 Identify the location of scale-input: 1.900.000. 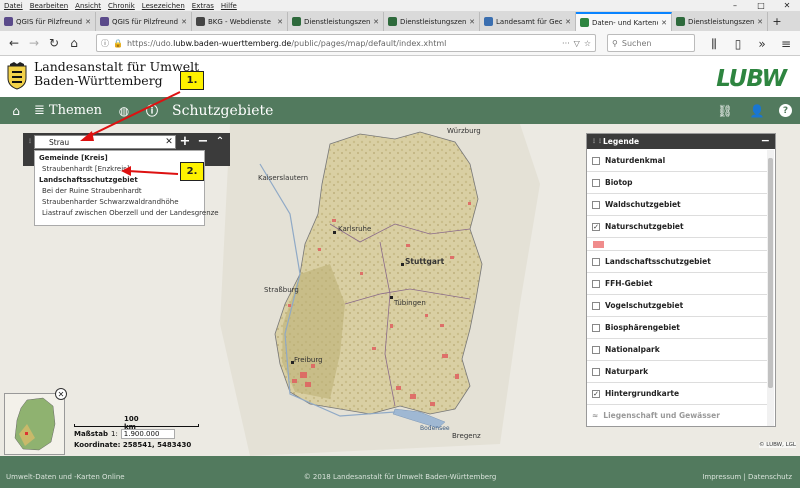
(147, 434).